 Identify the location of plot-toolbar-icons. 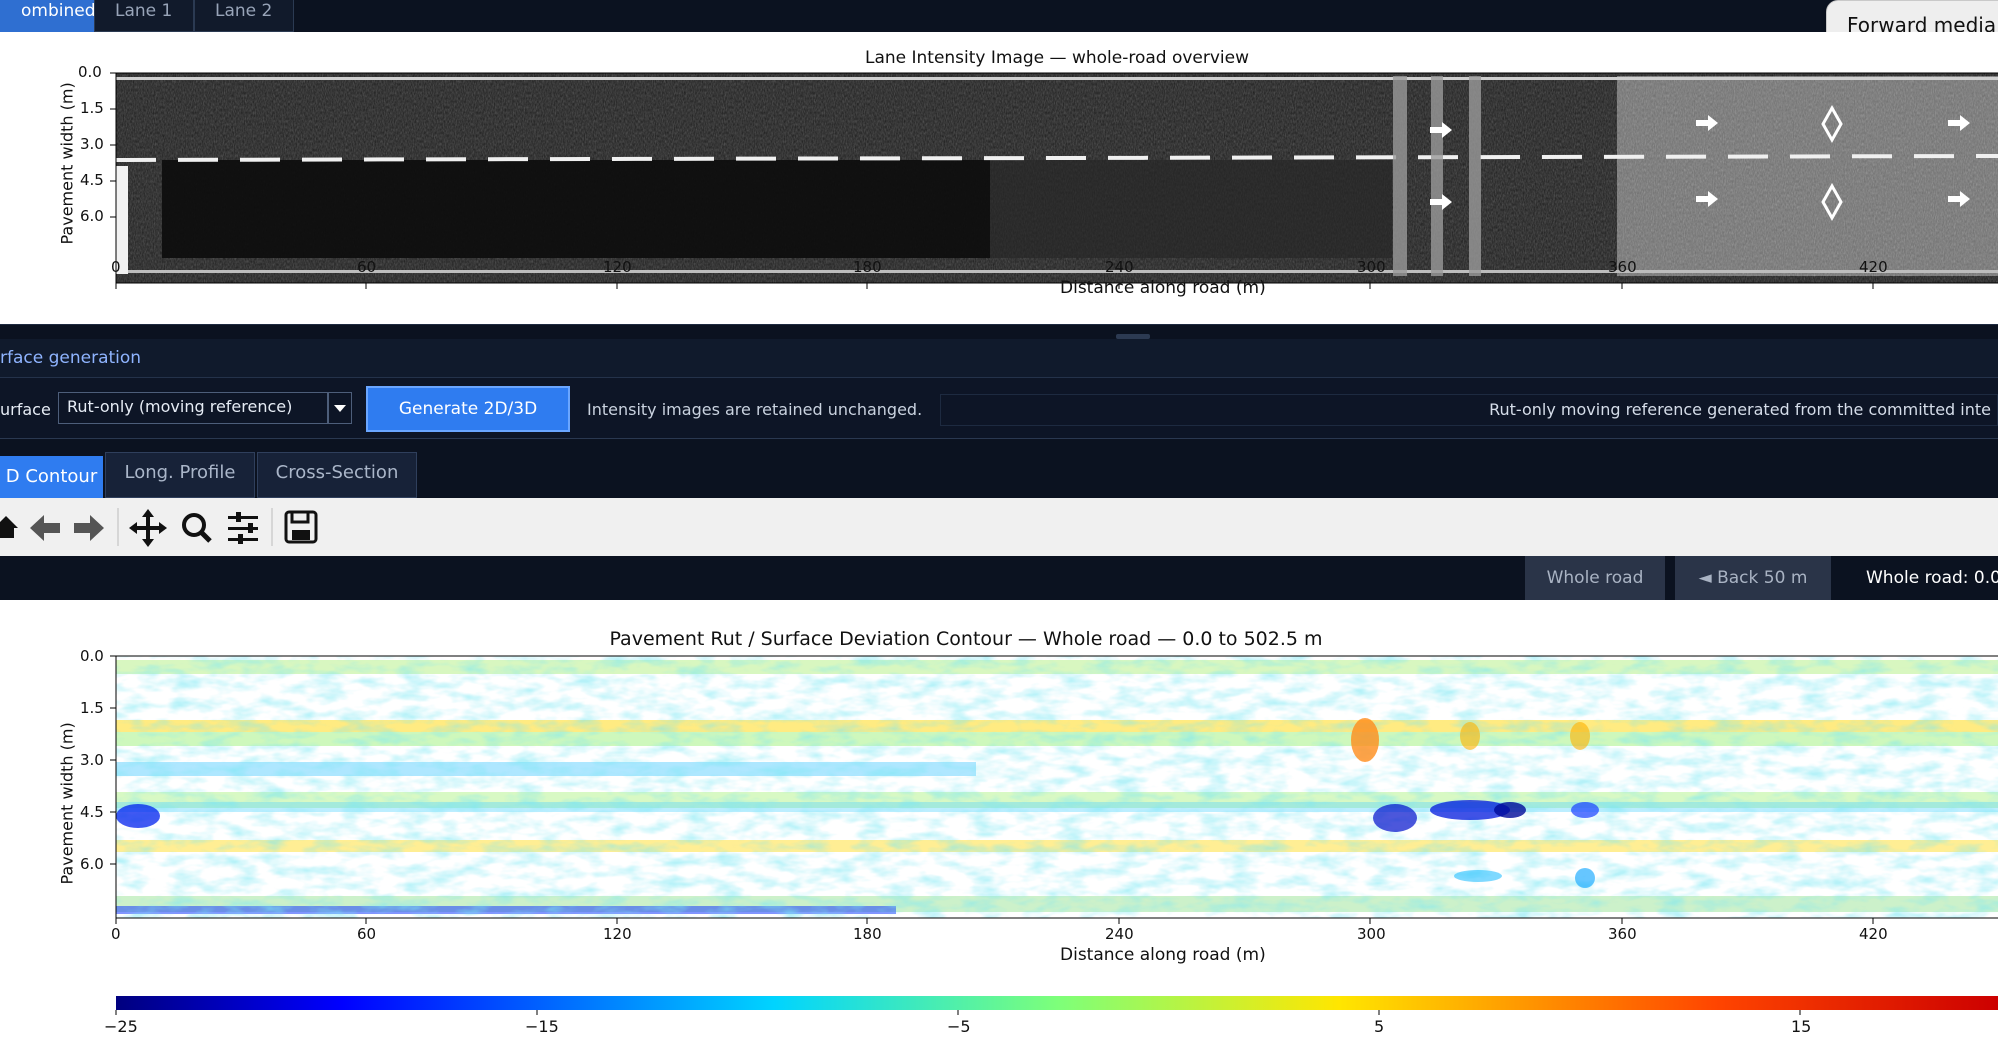
(159, 527).